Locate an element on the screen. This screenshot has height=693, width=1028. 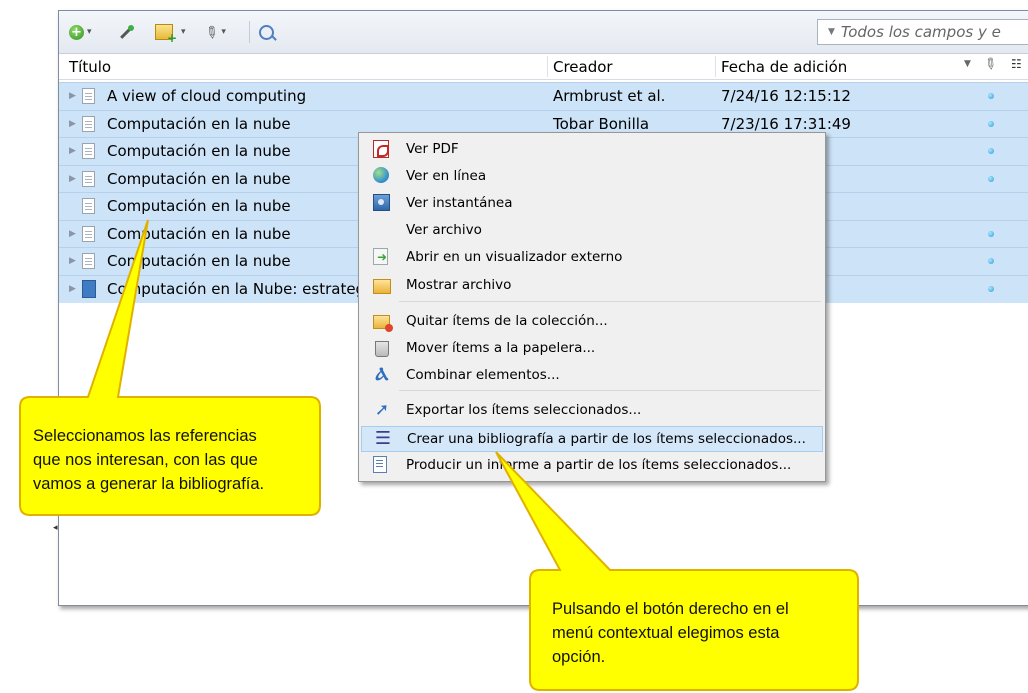
item-date-added: 7/23/16 17:31:49 is located at coordinates (786, 123).